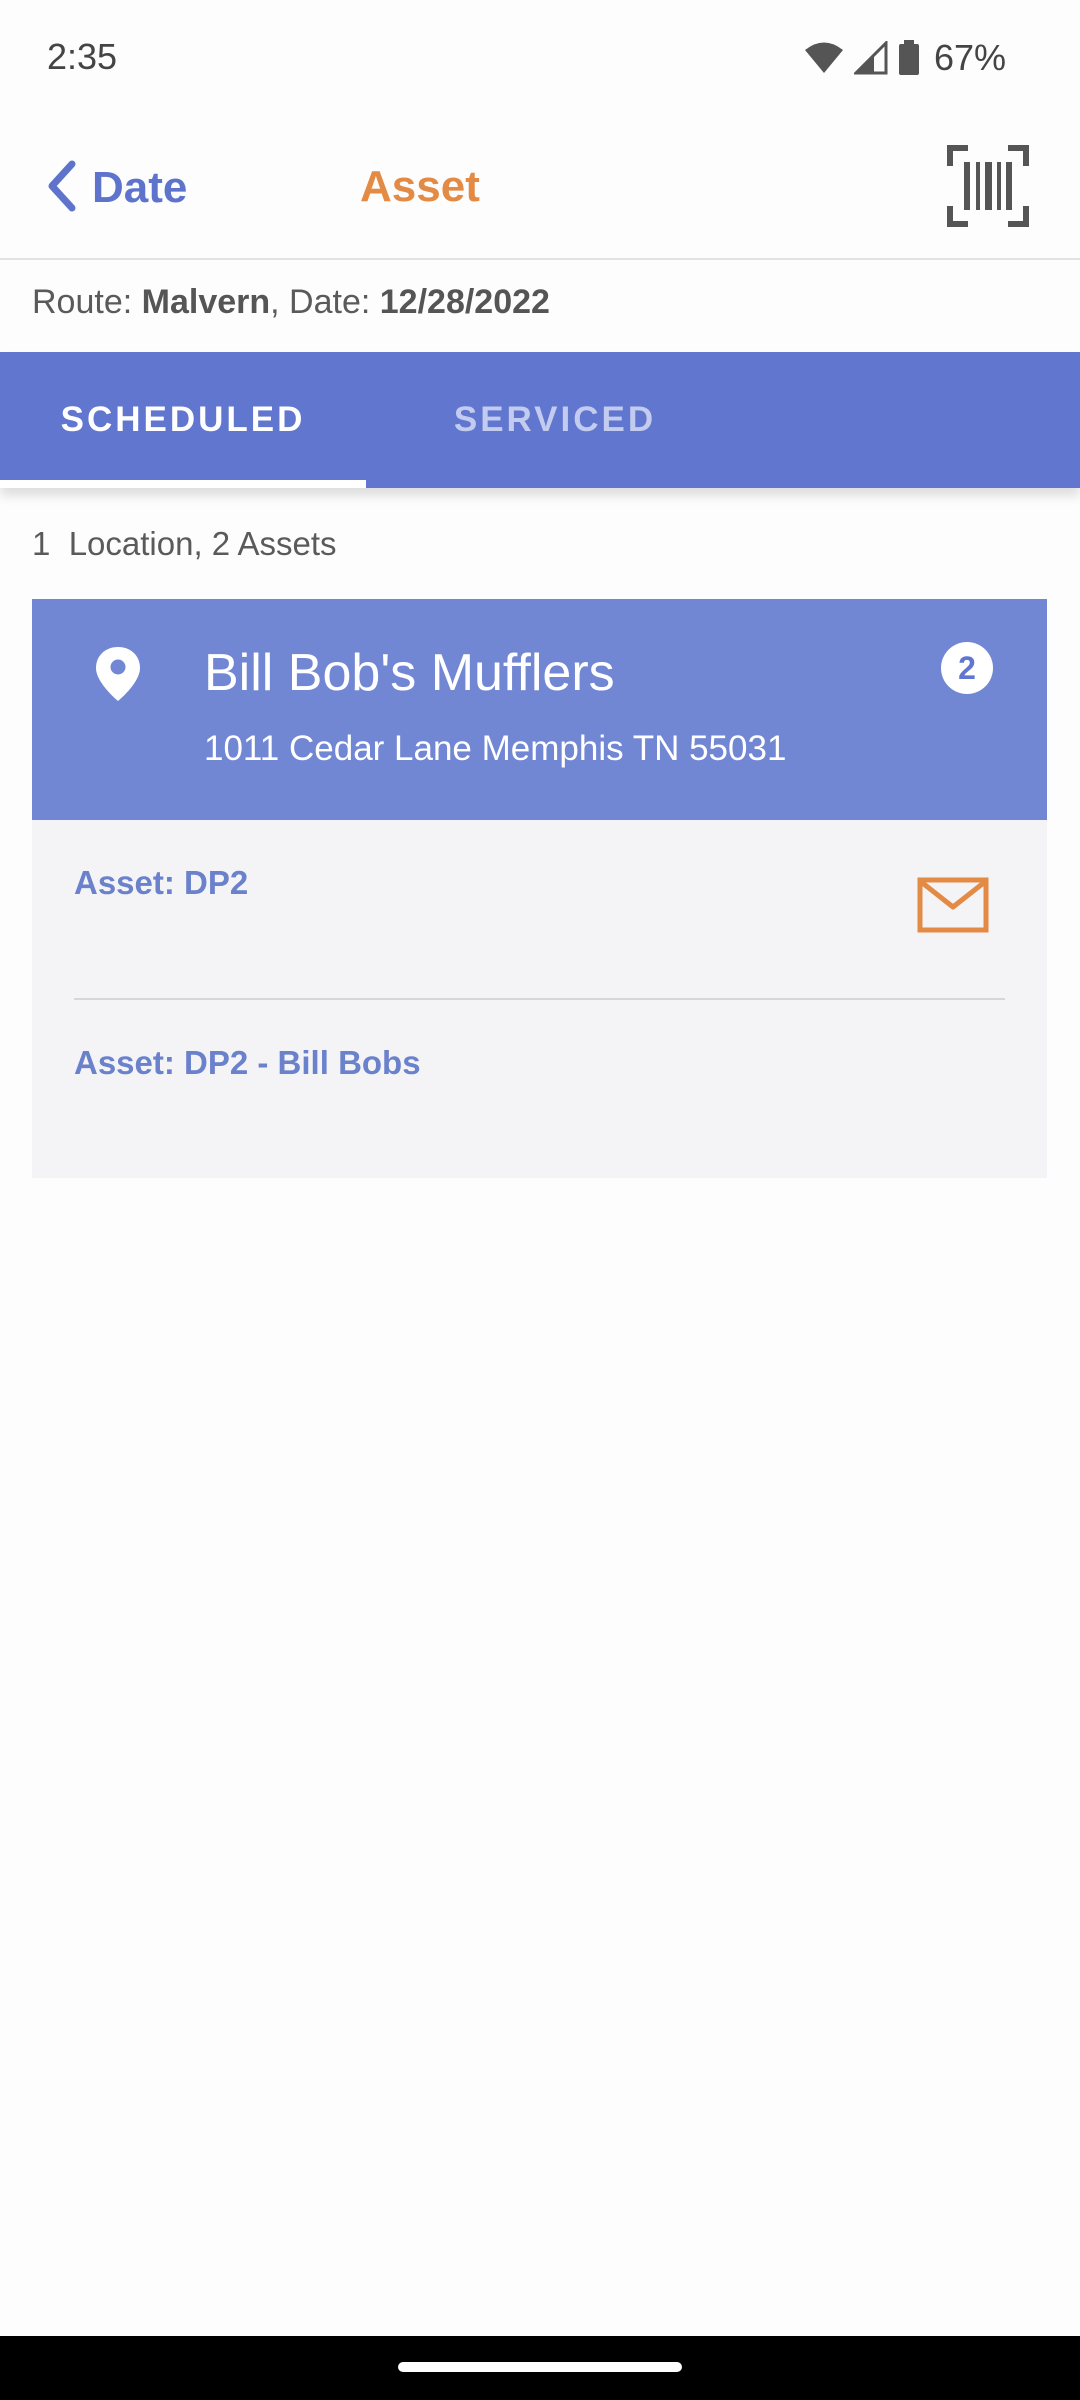 This screenshot has width=1080, height=2400. What do you see at coordinates (540, 189) in the screenshot?
I see `app-bar: Date Asset` at bounding box center [540, 189].